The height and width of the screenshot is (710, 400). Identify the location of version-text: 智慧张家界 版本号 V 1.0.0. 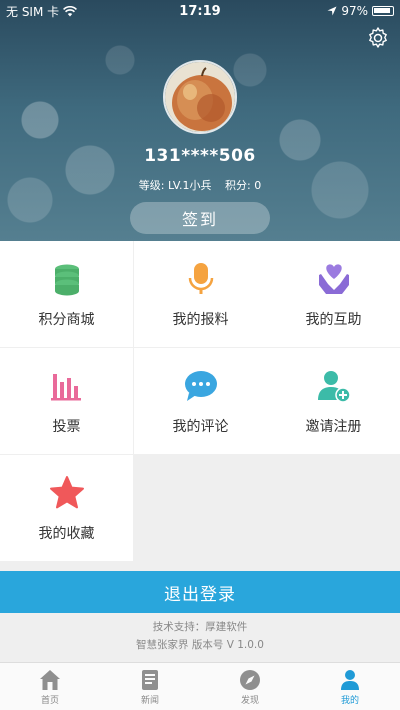
(200, 645).